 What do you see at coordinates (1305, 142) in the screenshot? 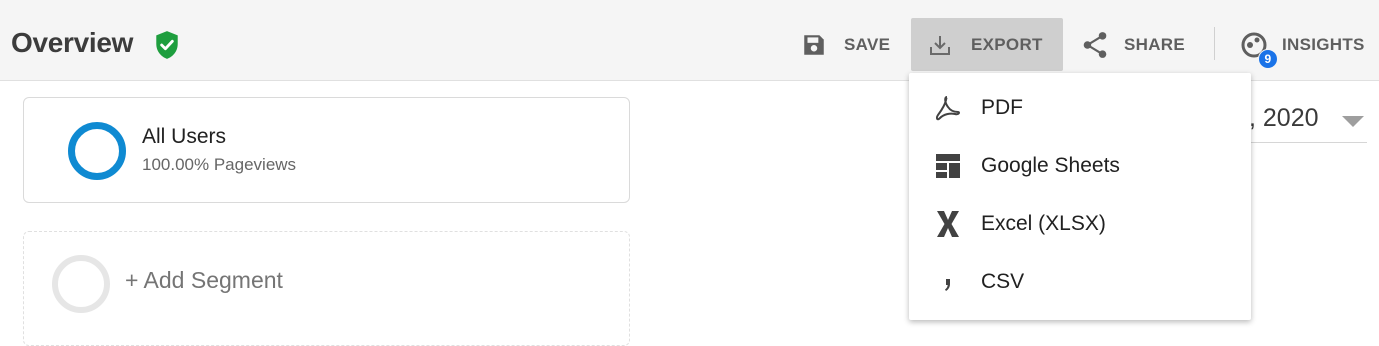
I see `date-range-underline` at bounding box center [1305, 142].